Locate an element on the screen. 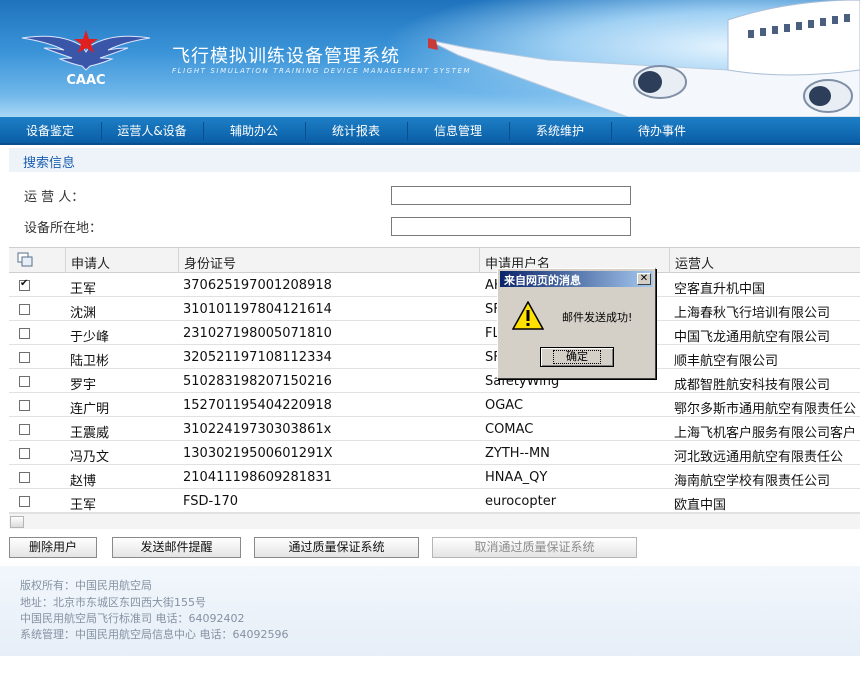 The height and width of the screenshot is (694, 860). search-section-title: 搜索信息 is located at coordinates (49, 163).